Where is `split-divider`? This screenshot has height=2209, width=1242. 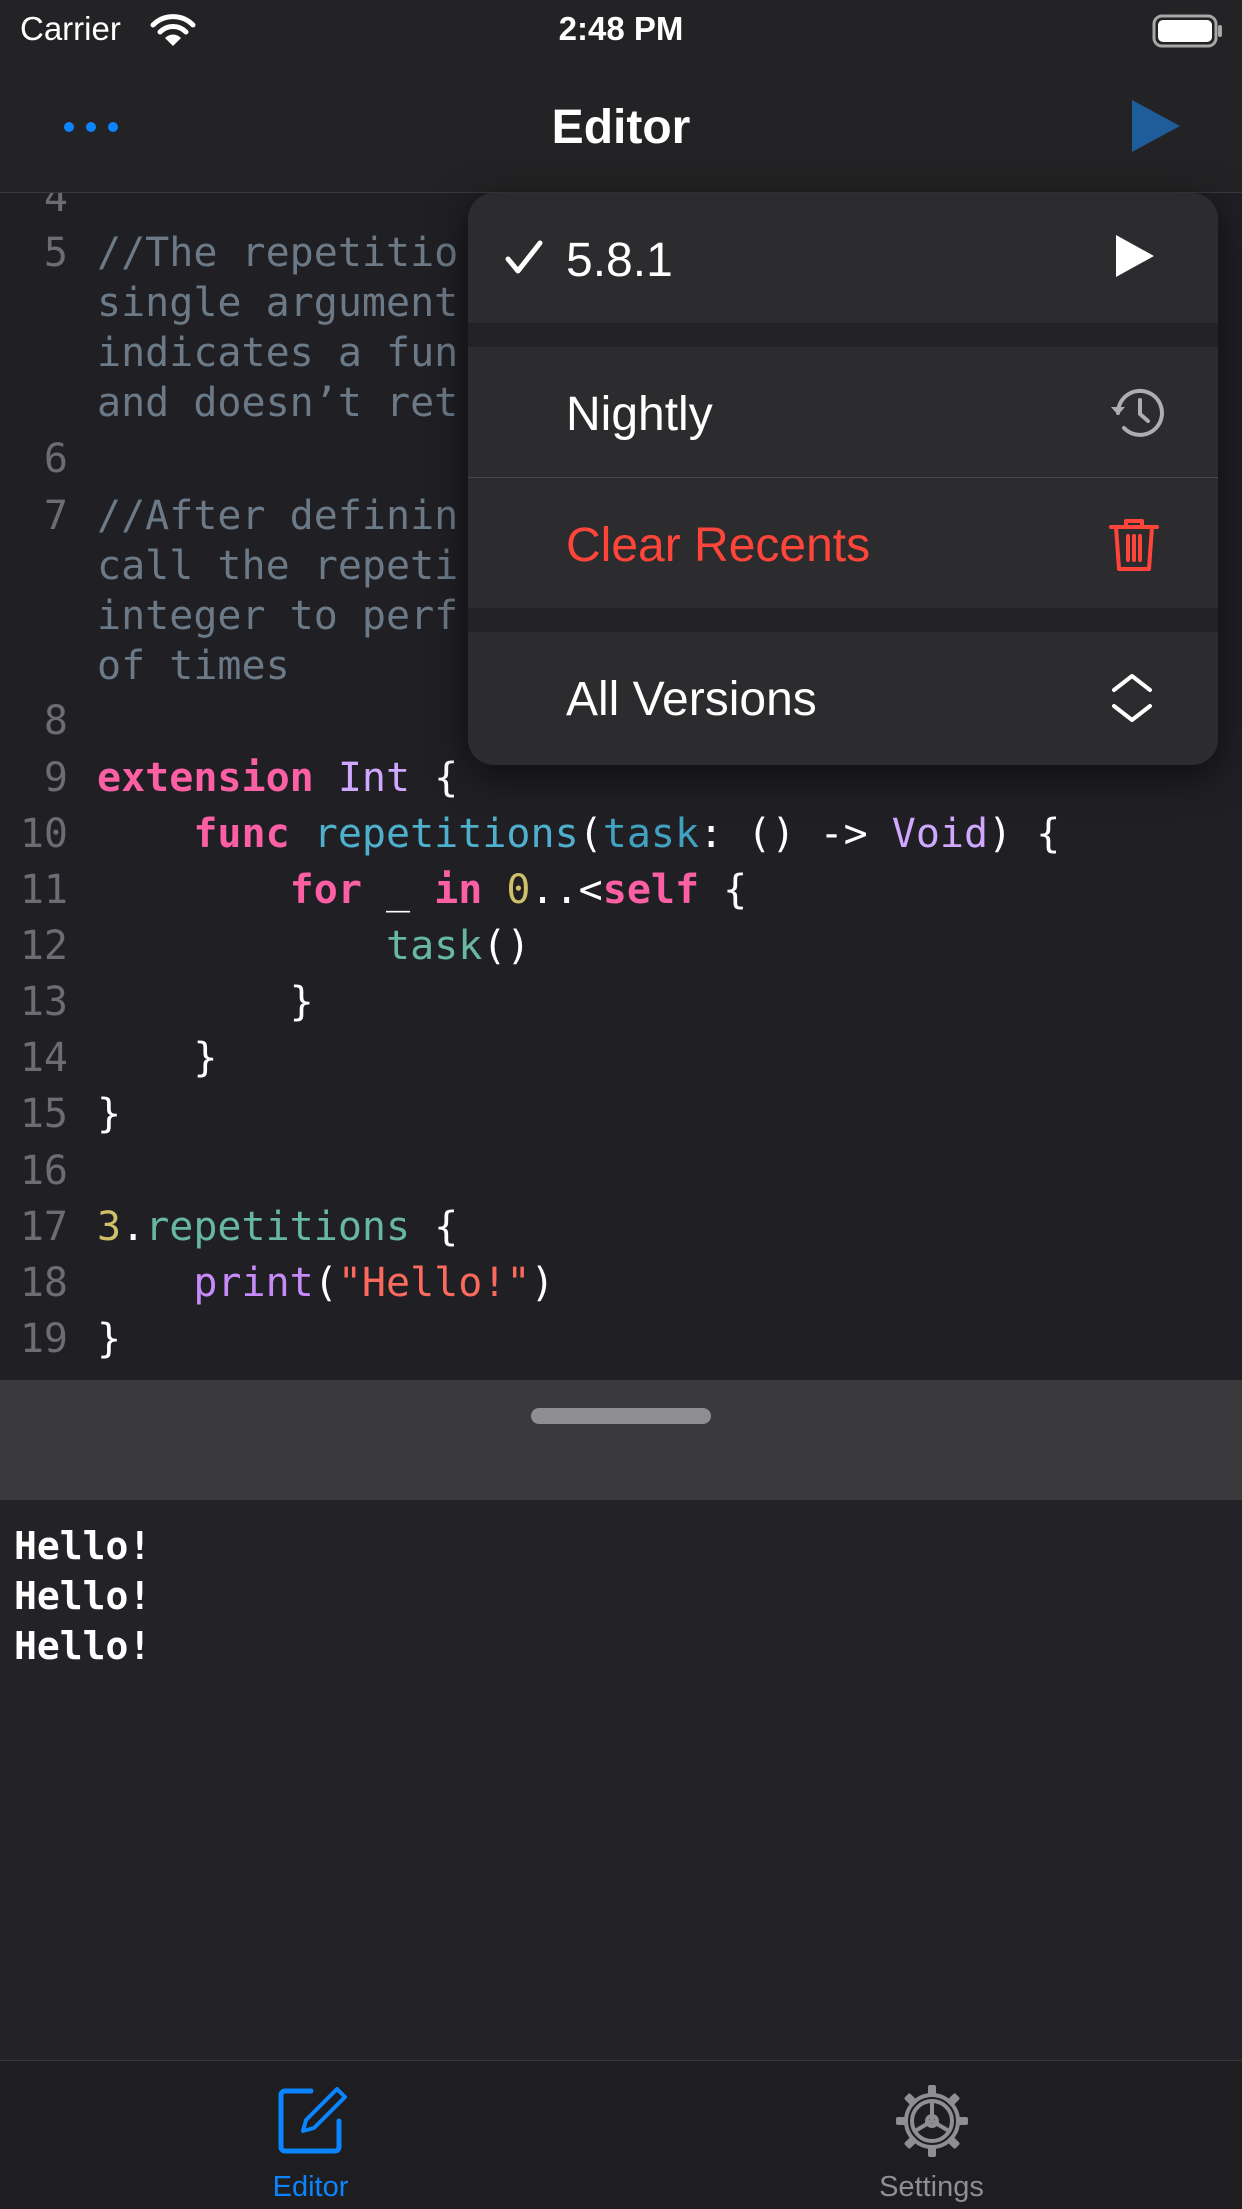 split-divider is located at coordinates (621, 1440).